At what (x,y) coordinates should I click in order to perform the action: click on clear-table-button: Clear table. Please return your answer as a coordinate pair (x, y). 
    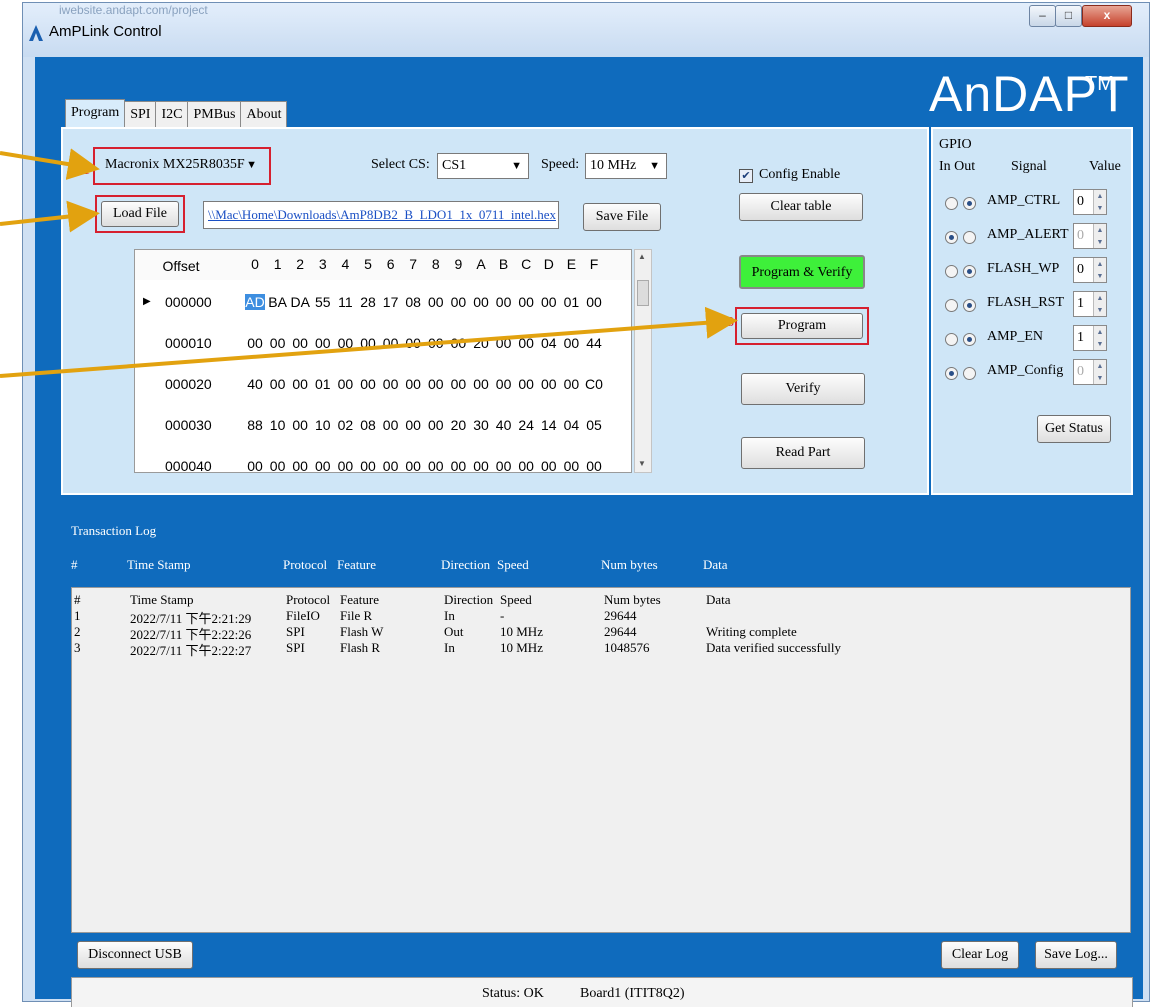
    Looking at the image, I should click on (801, 207).